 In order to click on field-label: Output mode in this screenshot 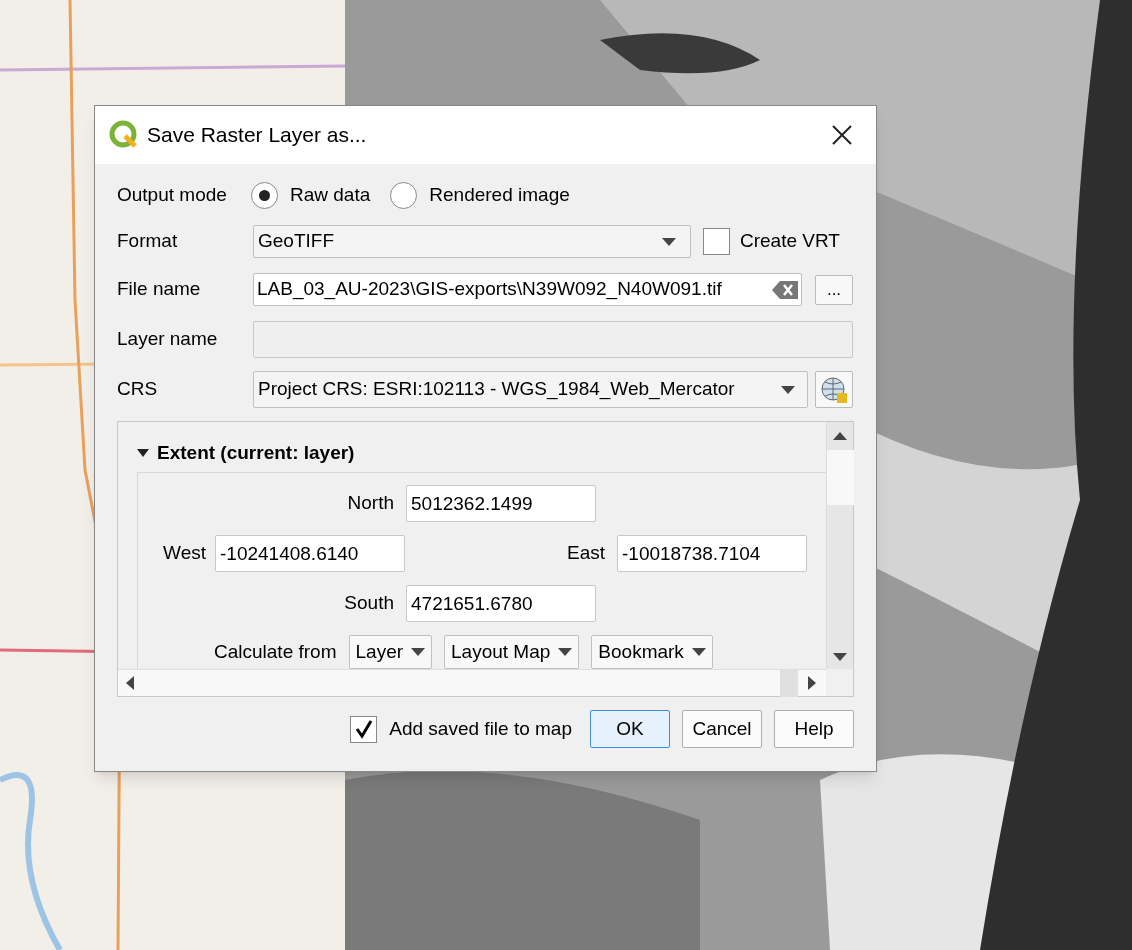, I will do `click(172, 194)`.